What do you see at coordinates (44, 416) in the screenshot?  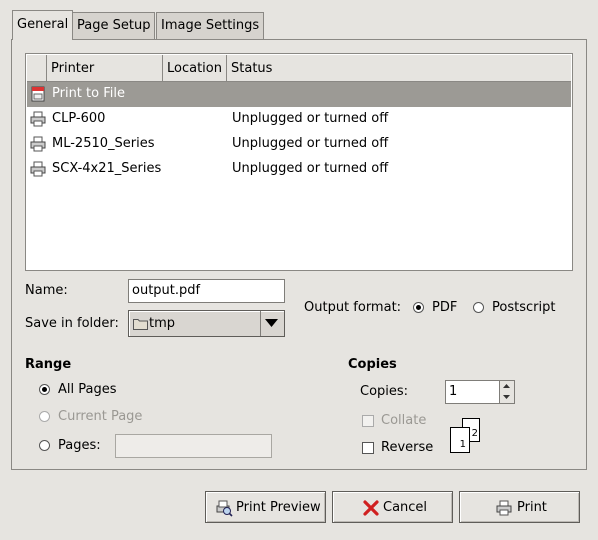 I see `current-page-radio` at bounding box center [44, 416].